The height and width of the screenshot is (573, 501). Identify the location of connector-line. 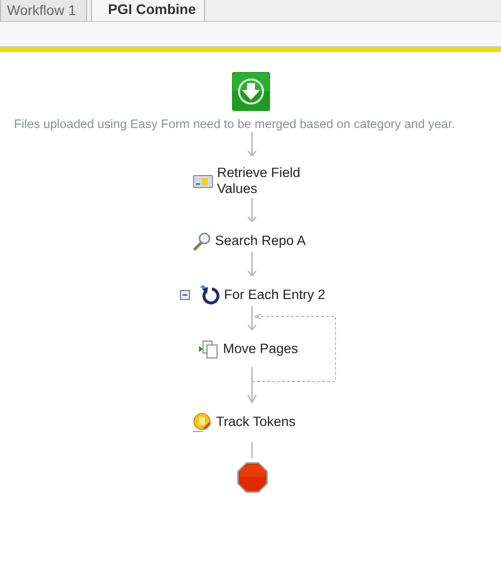
(252, 450).